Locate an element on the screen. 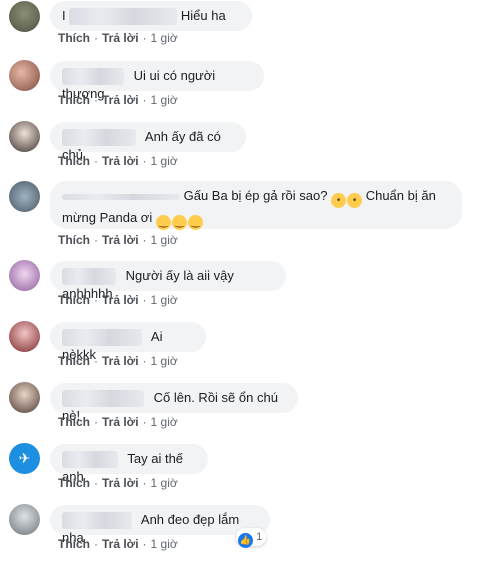 The image size is (485, 561). comment-bubble: Anh ấy đã có chủ is located at coordinates (148, 142).